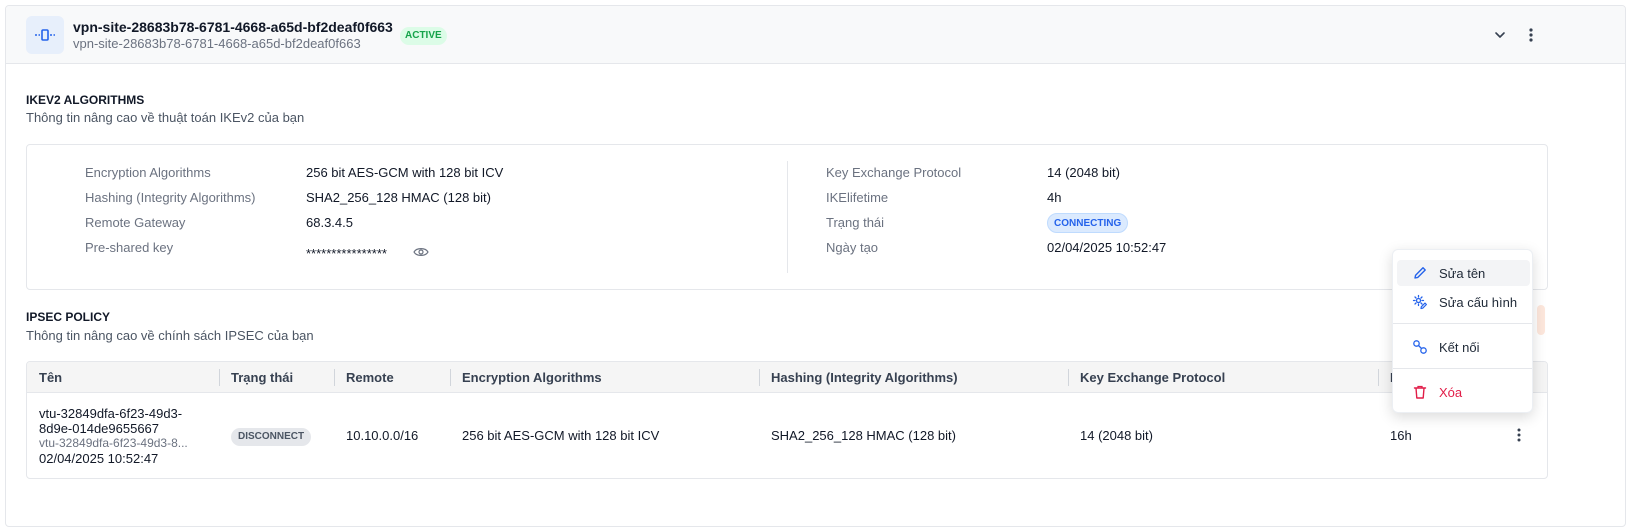  Describe the element at coordinates (262, 377) in the screenshot. I see `column-header-status: Trạng thái` at that location.